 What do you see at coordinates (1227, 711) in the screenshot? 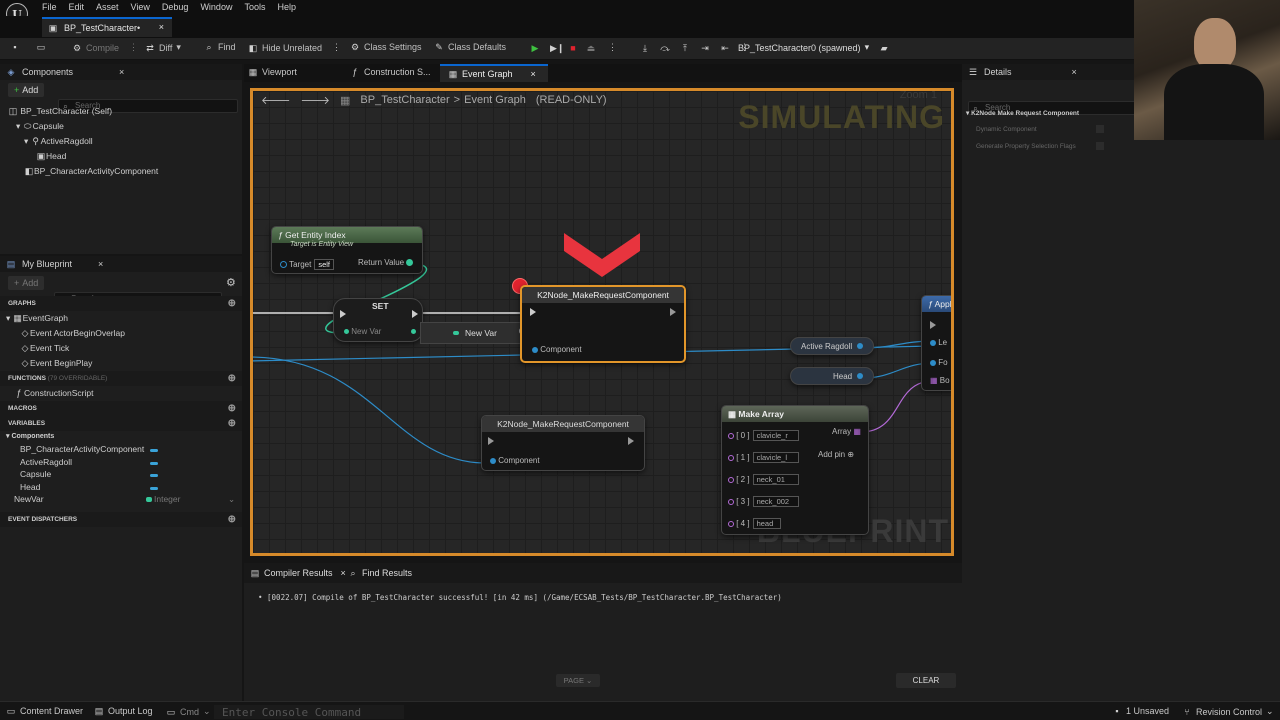
I see `revision-control-button: ⑂ Revision Control ⌄` at bounding box center [1227, 711].